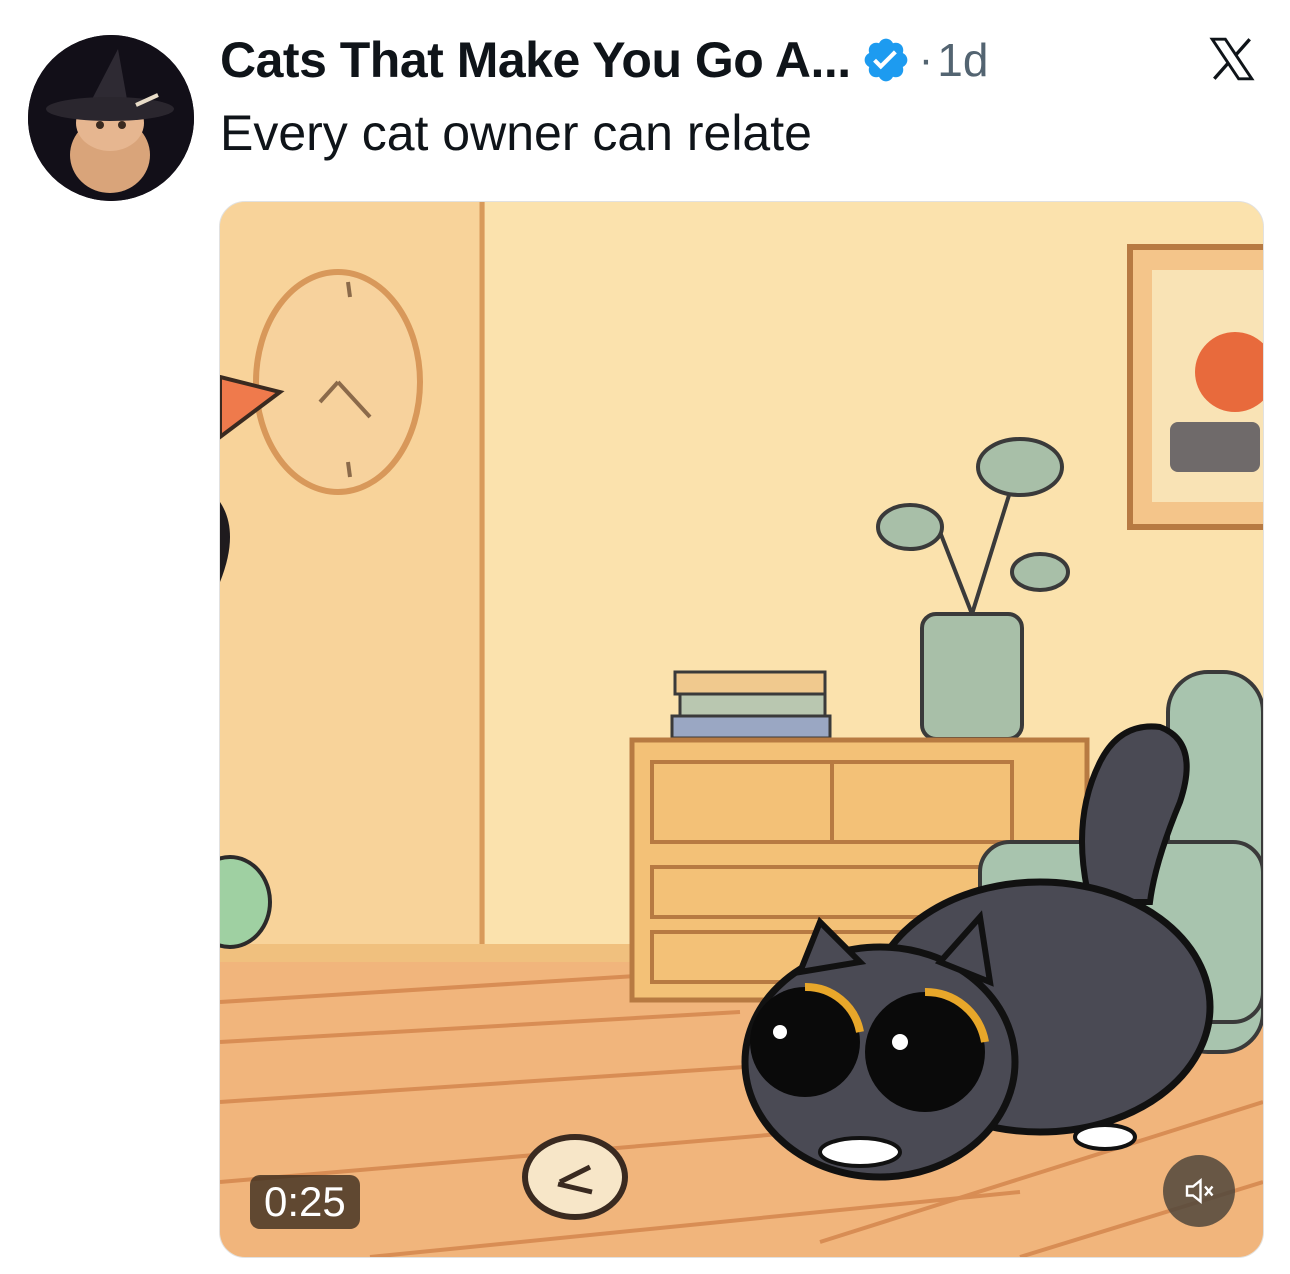 The image size is (1290, 1274). I want to click on post-time: 1d, so click(962, 60).